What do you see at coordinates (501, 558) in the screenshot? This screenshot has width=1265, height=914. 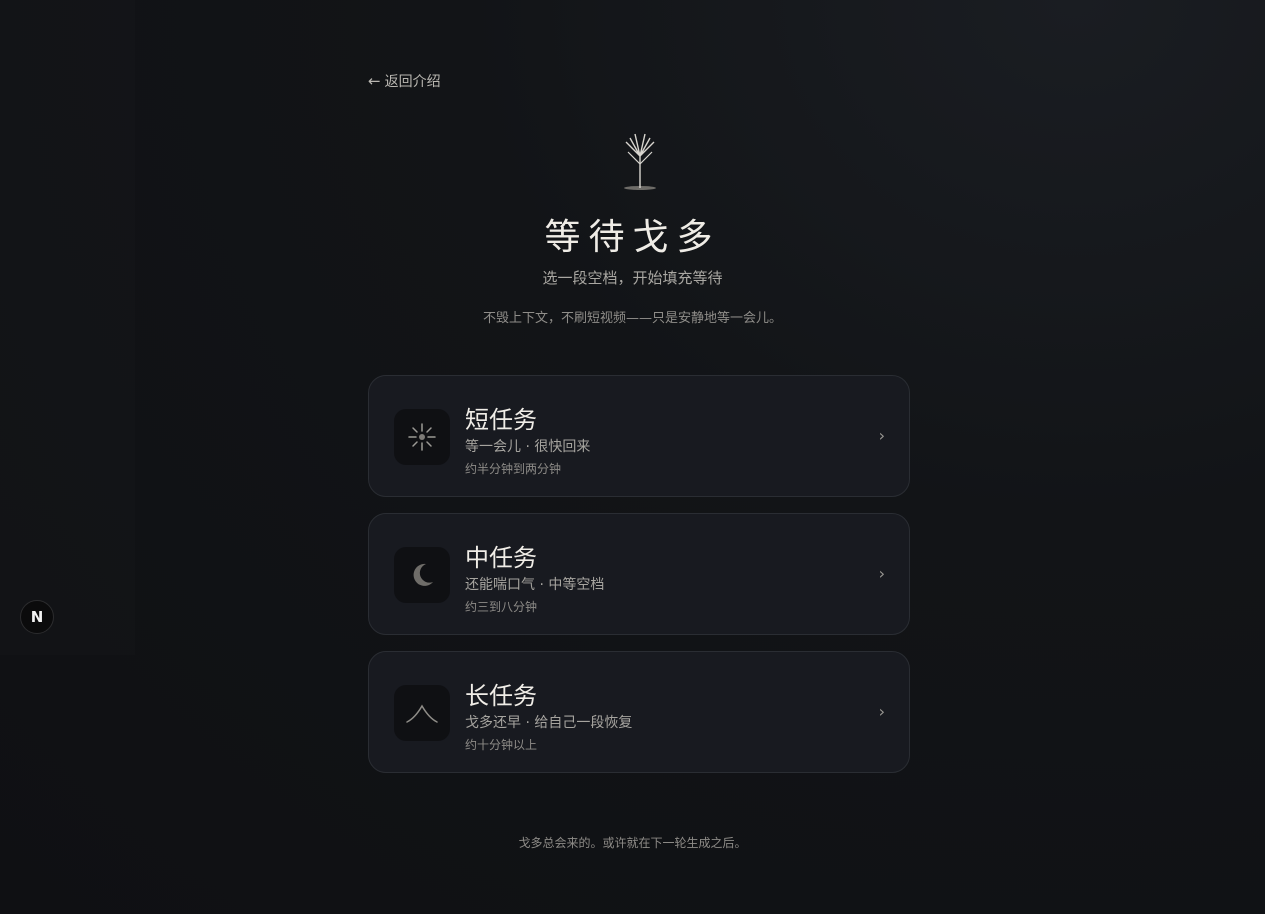 I see `card-title: 中任务` at bounding box center [501, 558].